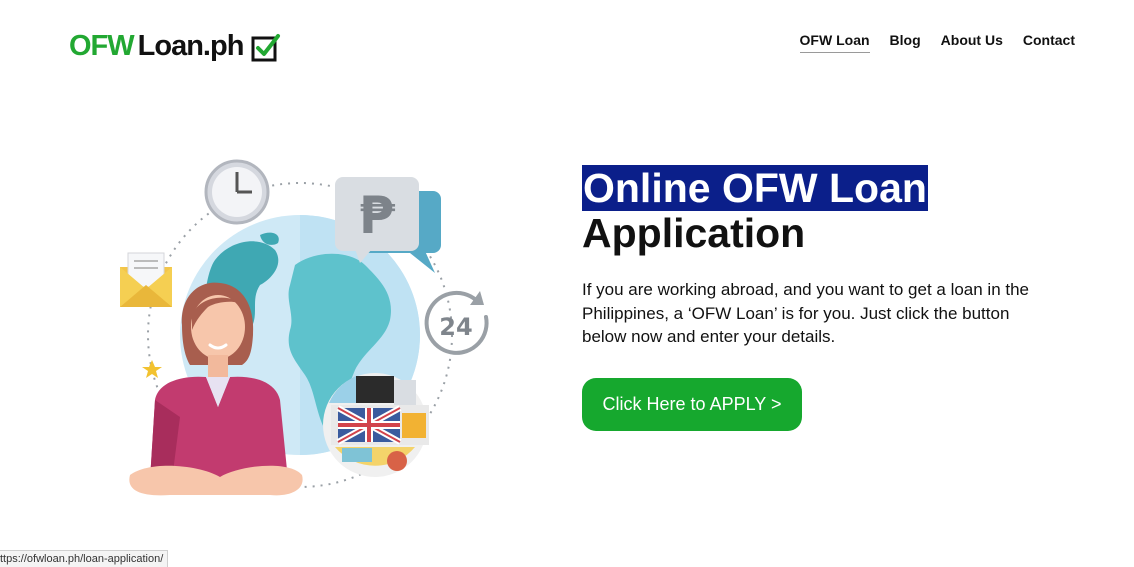 This screenshot has width=1134, height=567. I want to click on main-nav: OFW Loan Blog About Us Contact, so click(937, 42).